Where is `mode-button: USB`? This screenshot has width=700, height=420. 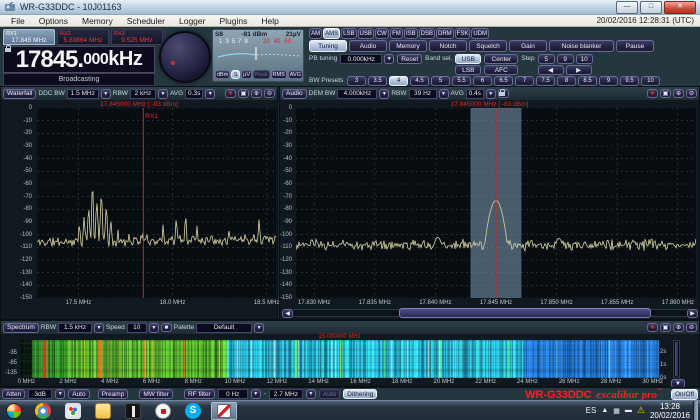 mode-button: USB is located at coordinates (365, 33).